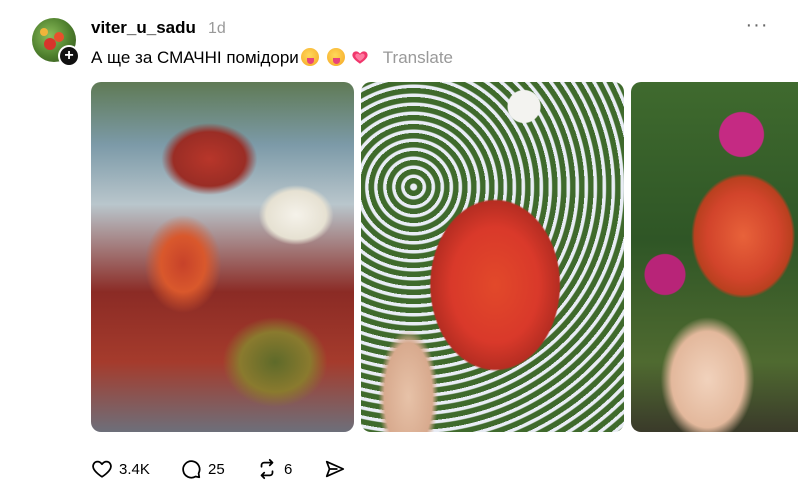  What do you see at coordinates (195, 57) in the screenshot?
I see `caption-text: А ще за СМАЧНІ помідори` at bounding box center [195, 57].